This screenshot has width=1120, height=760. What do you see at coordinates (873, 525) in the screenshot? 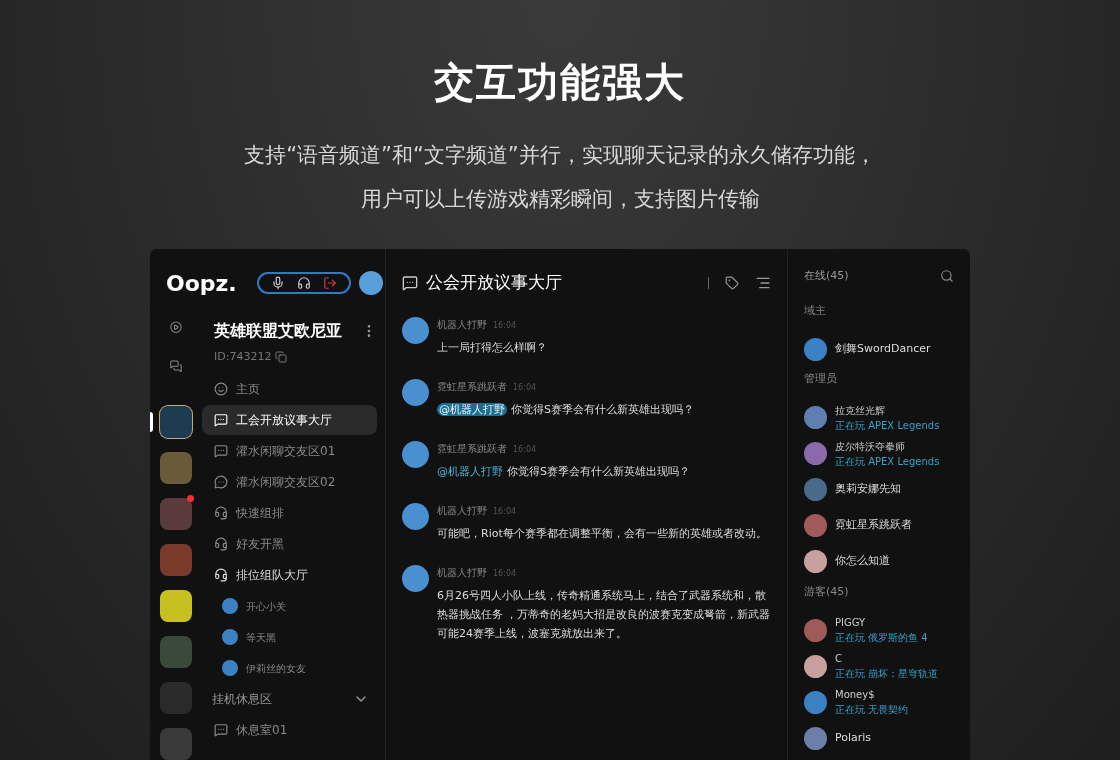
I see `member-name: 霓虹星系跳跃者` at bounding box center [873, 525].